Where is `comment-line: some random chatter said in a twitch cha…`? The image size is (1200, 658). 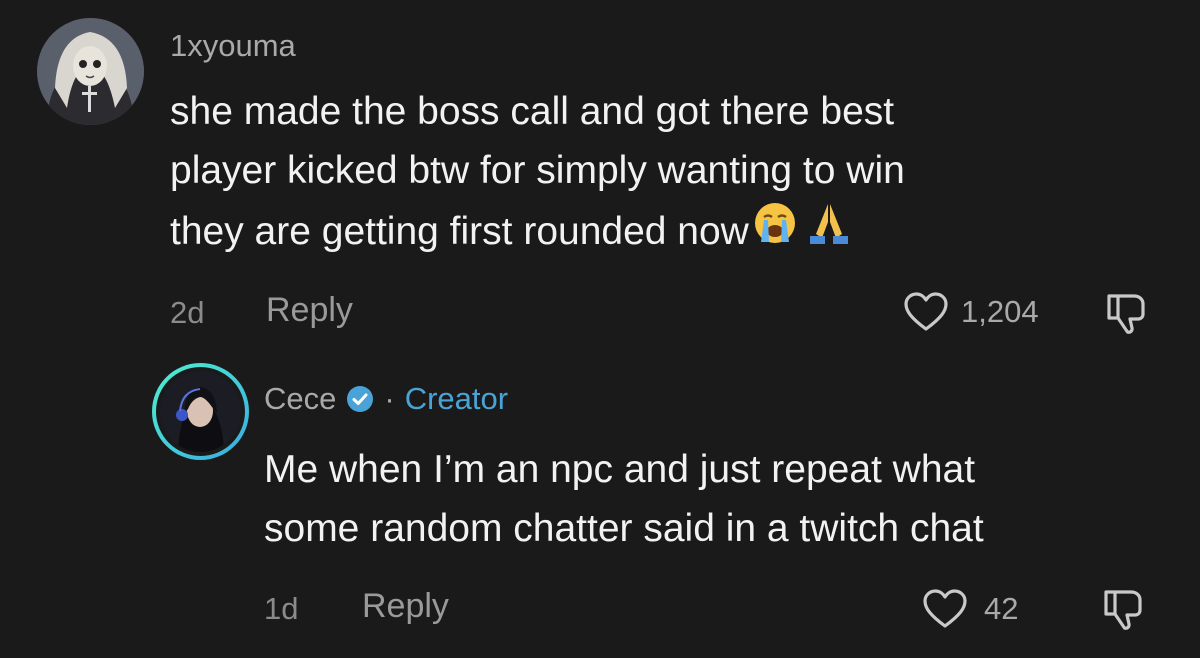
comment-line: some random chatter said in a twitch cha… is located at coordinates (624, 528).